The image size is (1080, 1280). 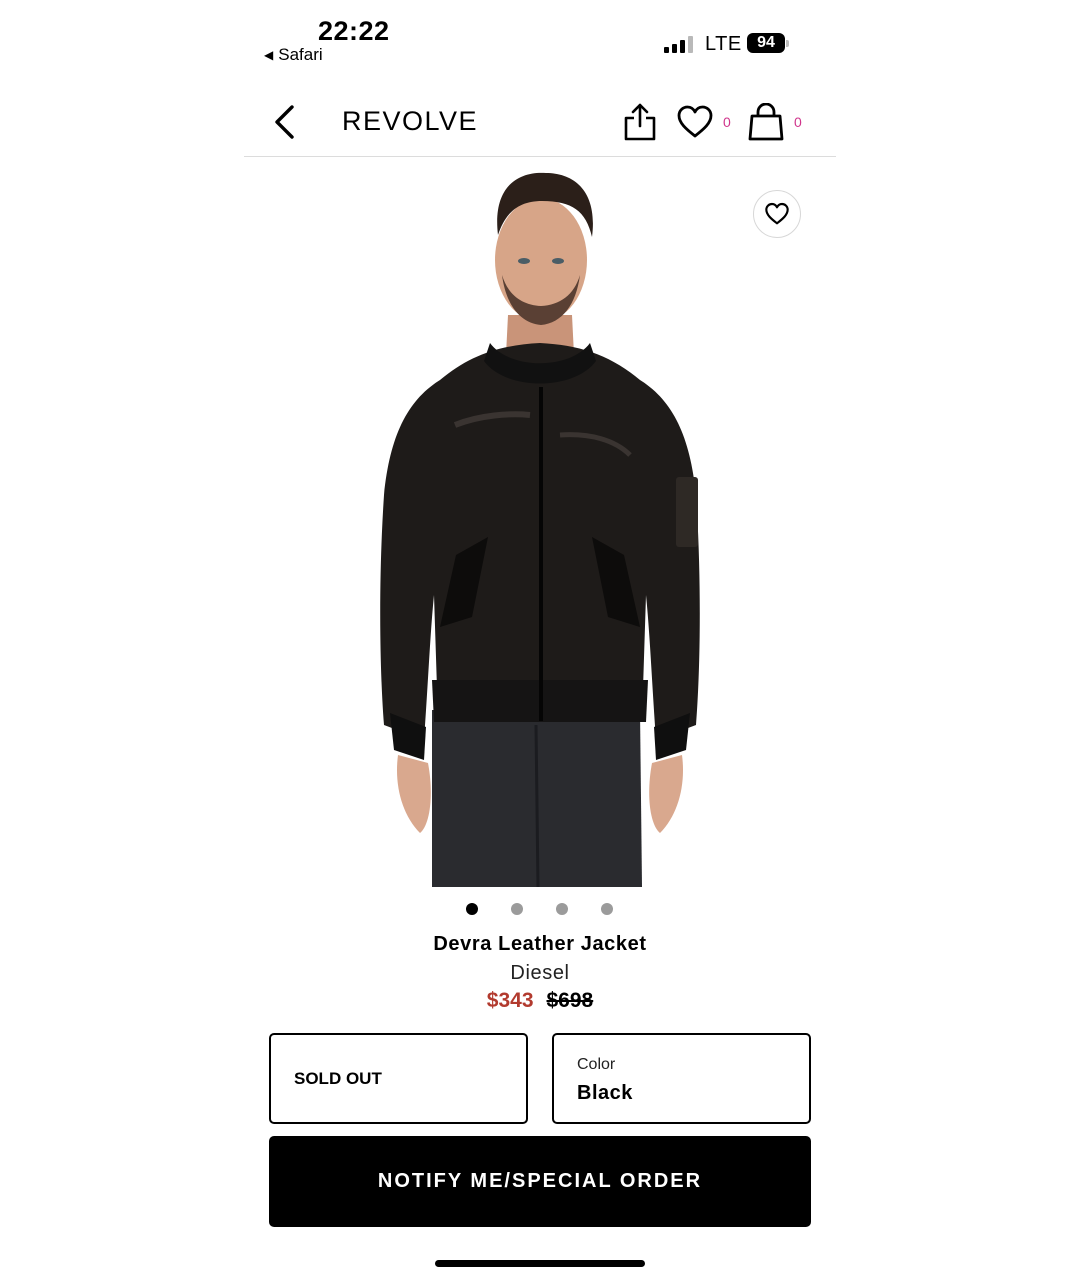 What do you see at coordinates (695, 122) in the screenshot?
I see `wishlist-heart-icon` at bounding box center [695, 122].